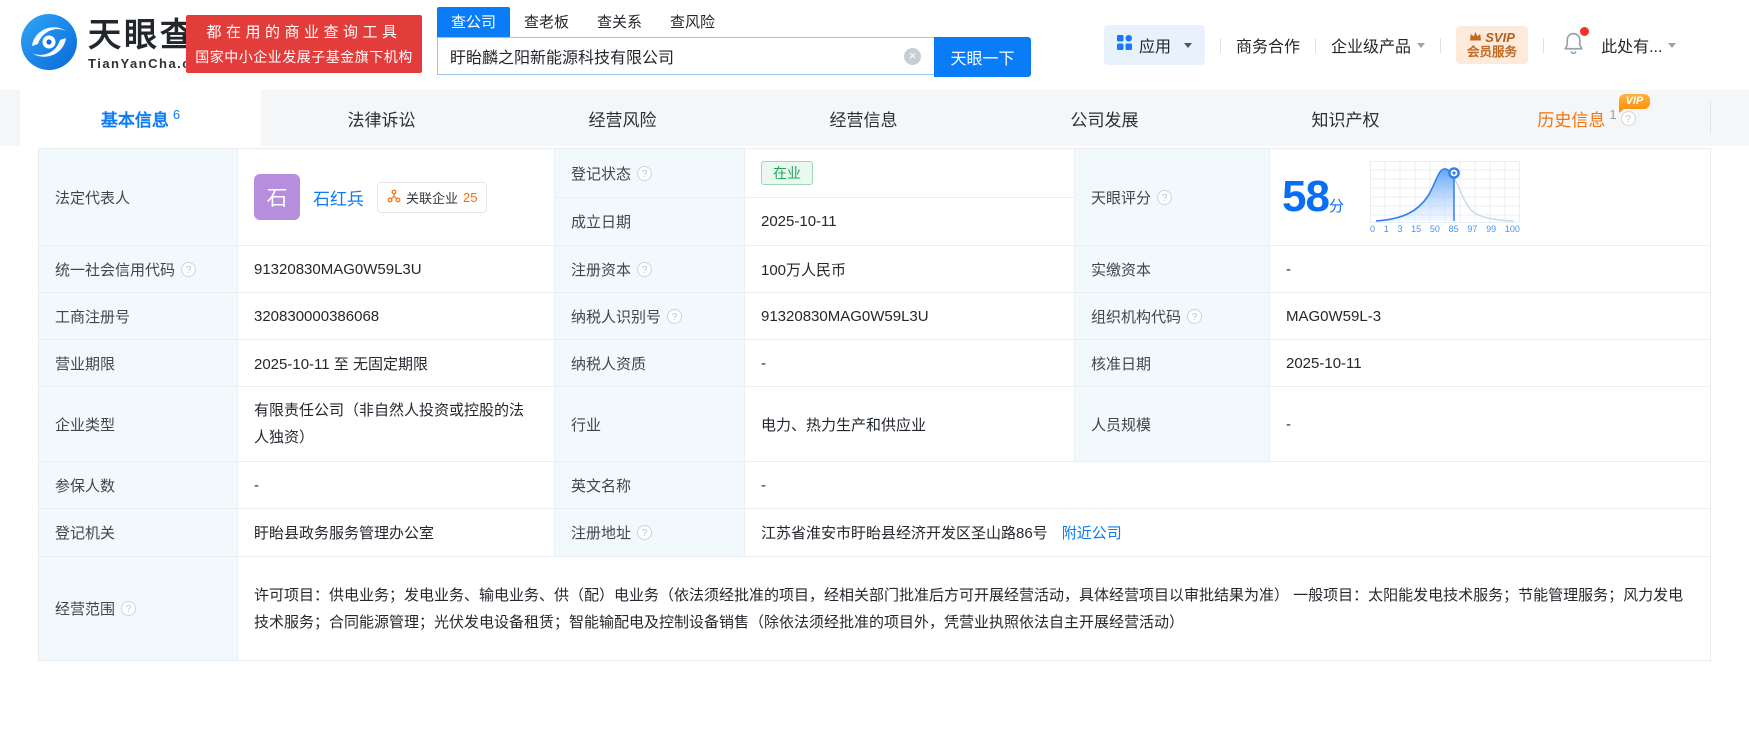 The width and height of the screenshot is (1749, 740). I want to click on field-value-org-code: MAG0W59L-3, so click(1490, 316).